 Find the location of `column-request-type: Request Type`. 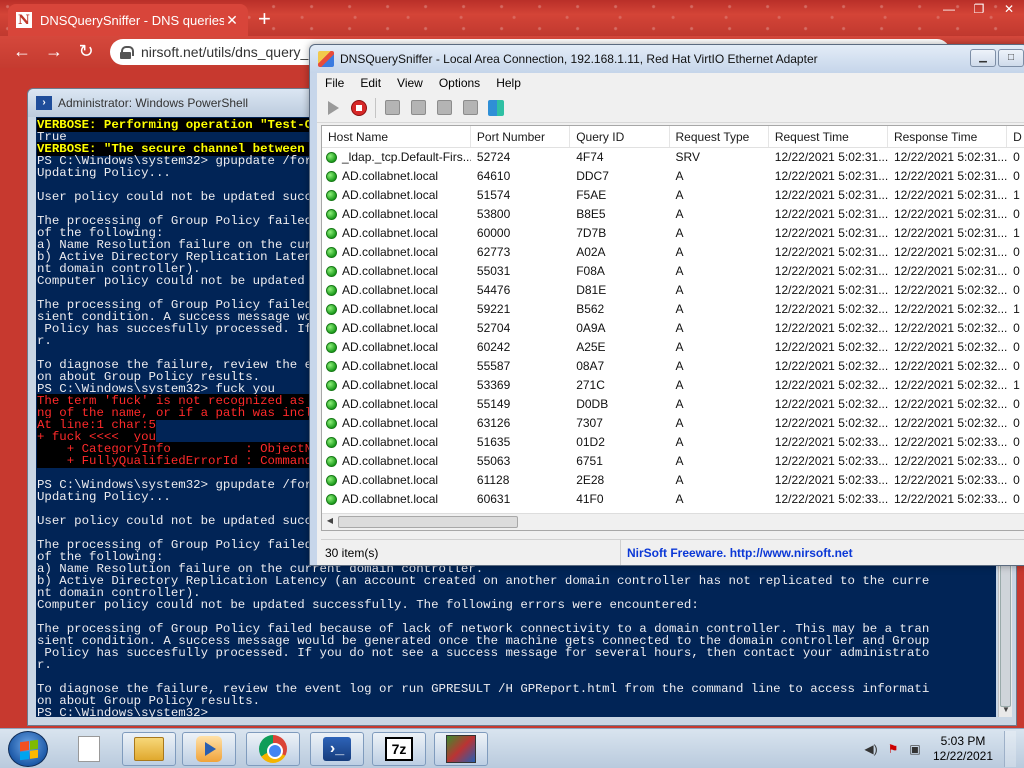

column-request-type: Request Type is located at coordinates (719, 136).